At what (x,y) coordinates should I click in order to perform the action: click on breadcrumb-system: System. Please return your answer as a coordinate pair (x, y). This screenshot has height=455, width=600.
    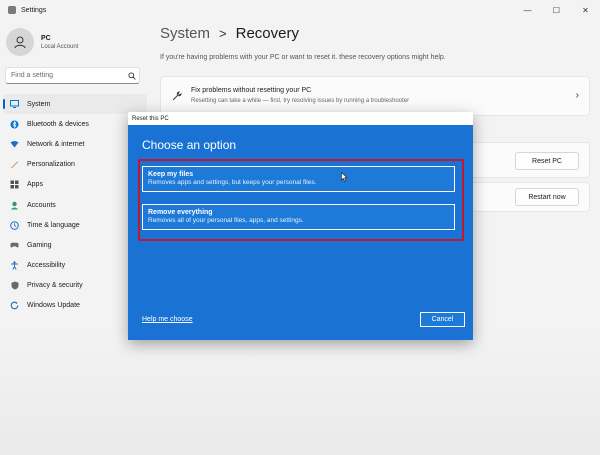
    Looking at the image, I should click on (185, 33).